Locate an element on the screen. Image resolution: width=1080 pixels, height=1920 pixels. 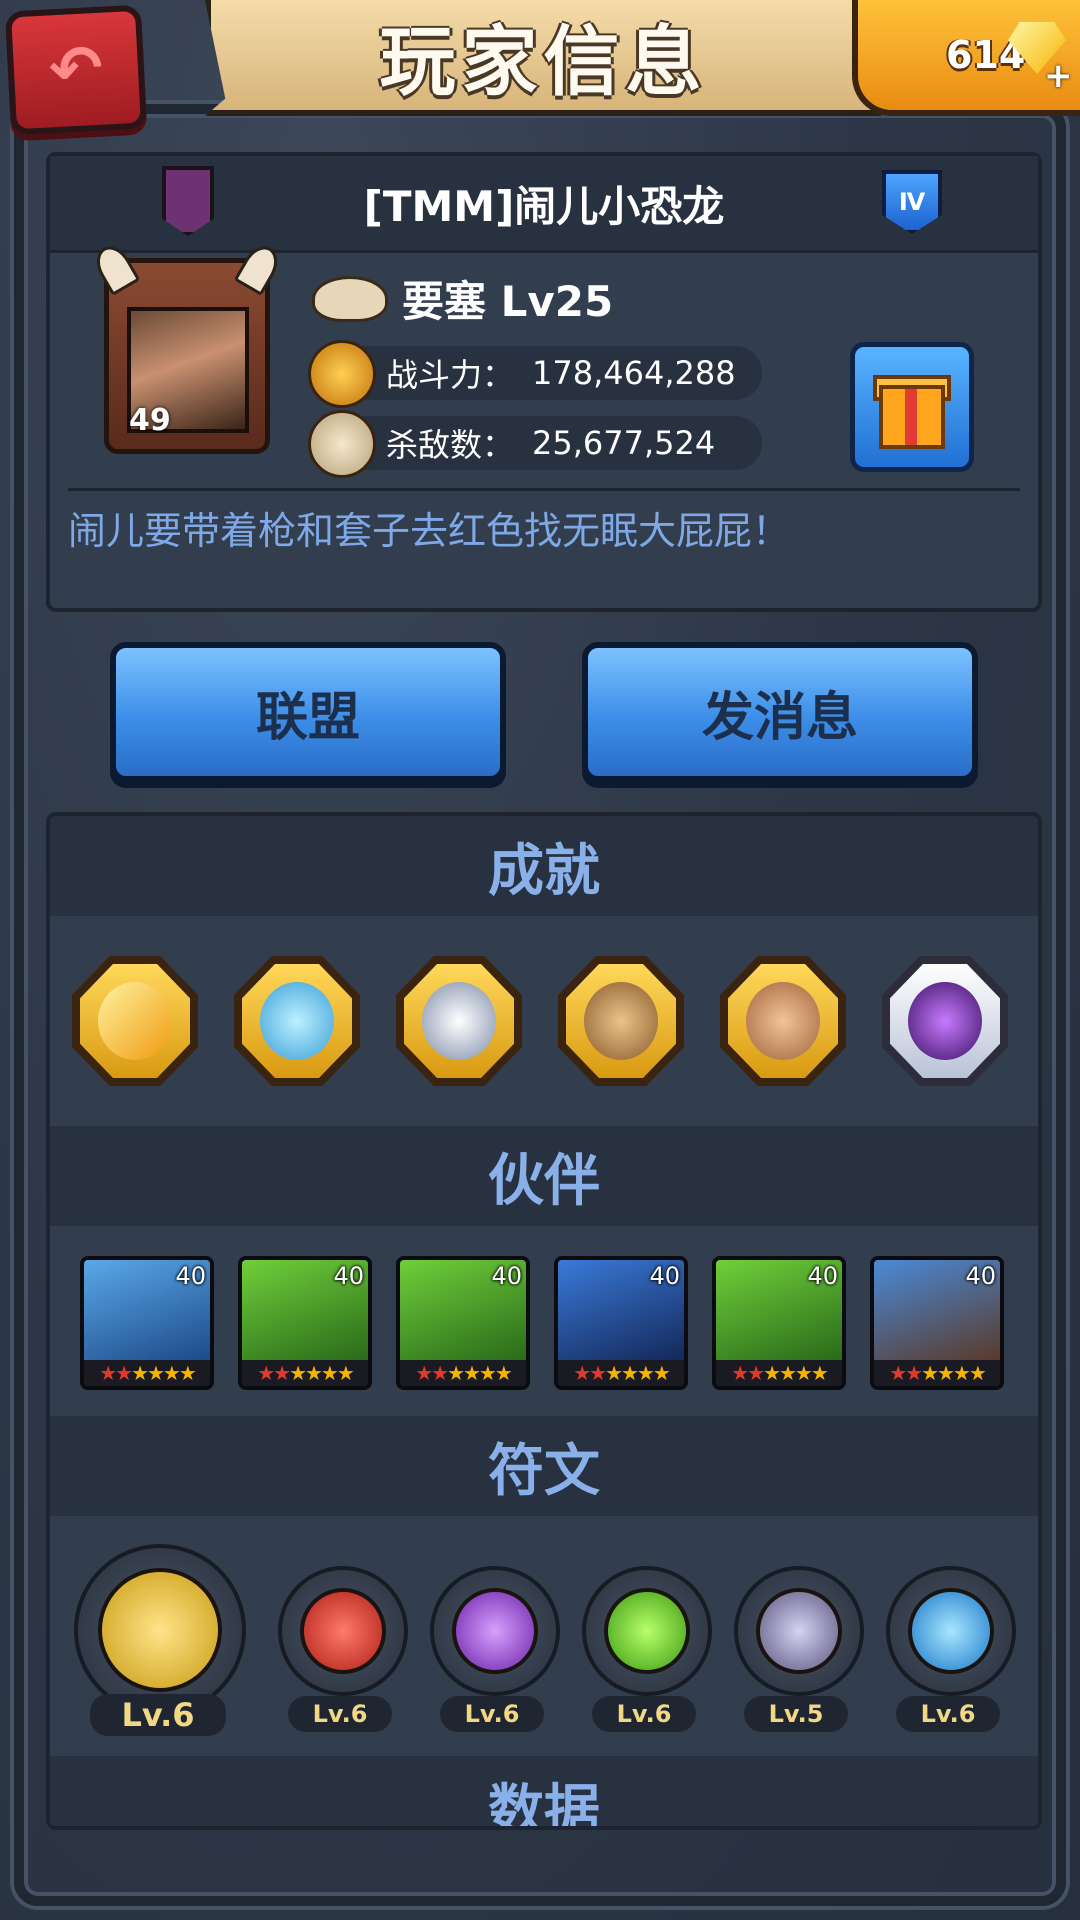
spiked-orb-icon is located at coordinates (459, 1021).